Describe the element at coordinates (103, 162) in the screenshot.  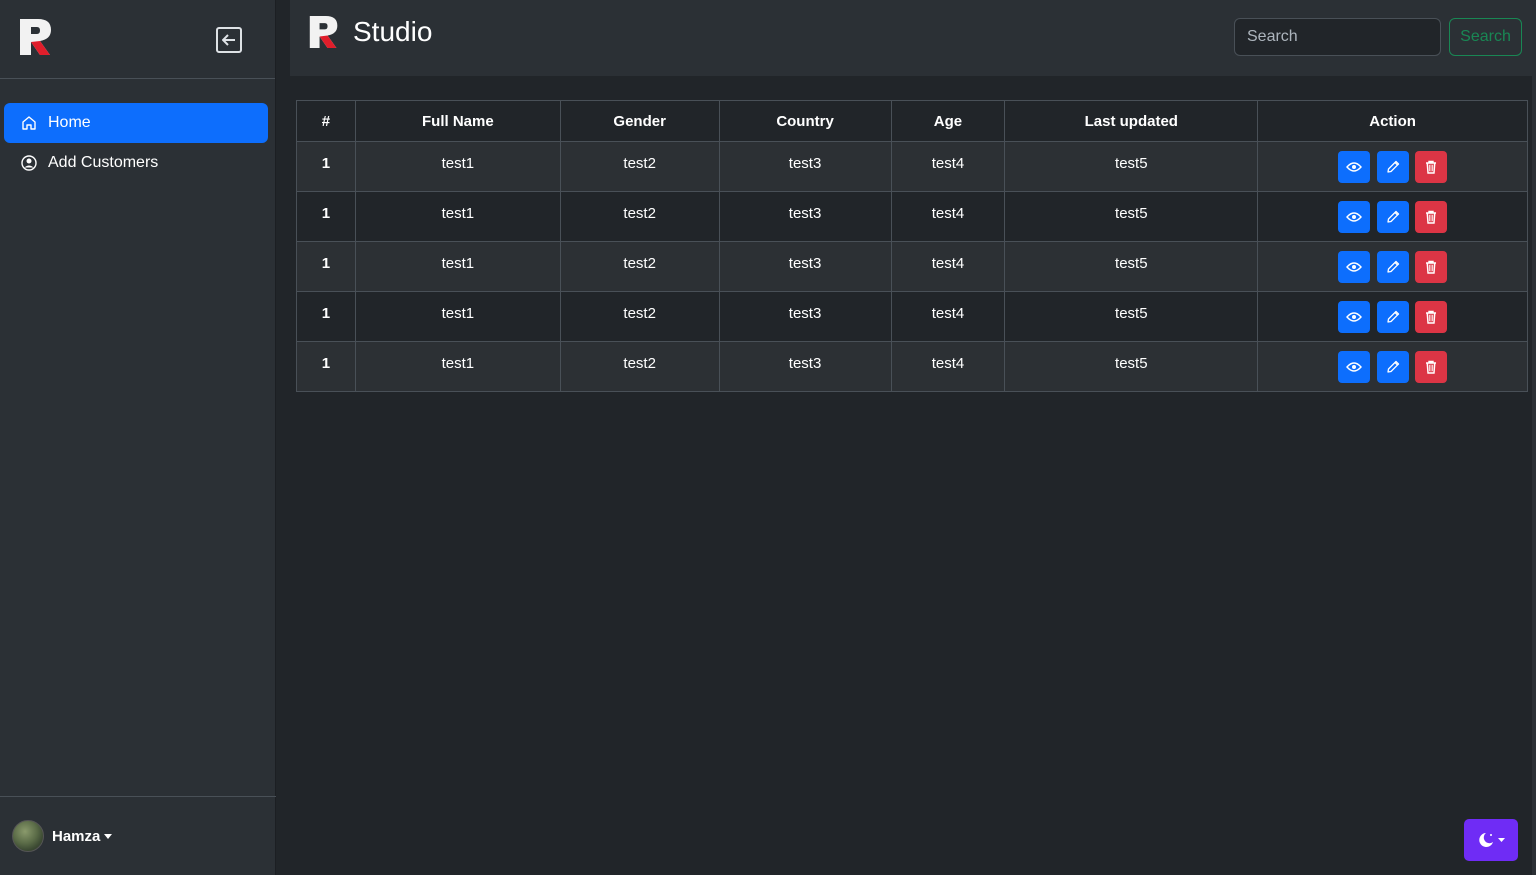
I see `sidebar-item-label: Add Customers` at that location.